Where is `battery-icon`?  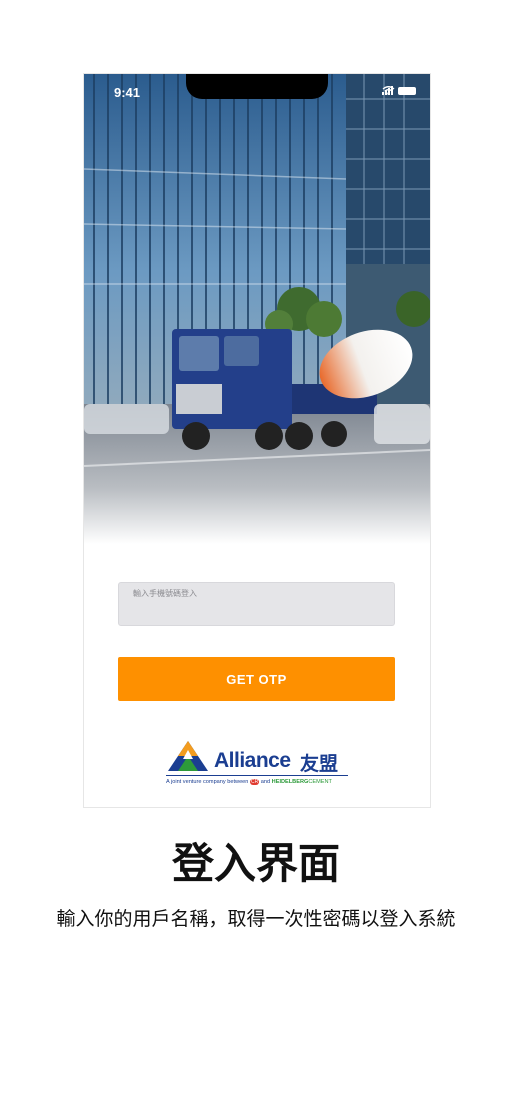
battery-icon is located at coordinates (407, 91).